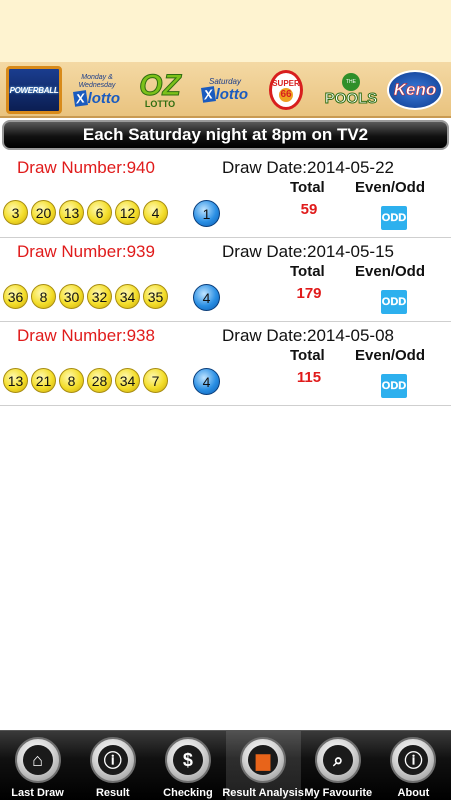  What do you see at coordinates (86, 167) in the screenshot?
I see `draw-number: Draw Number:940` at bounding box center [86, 167].